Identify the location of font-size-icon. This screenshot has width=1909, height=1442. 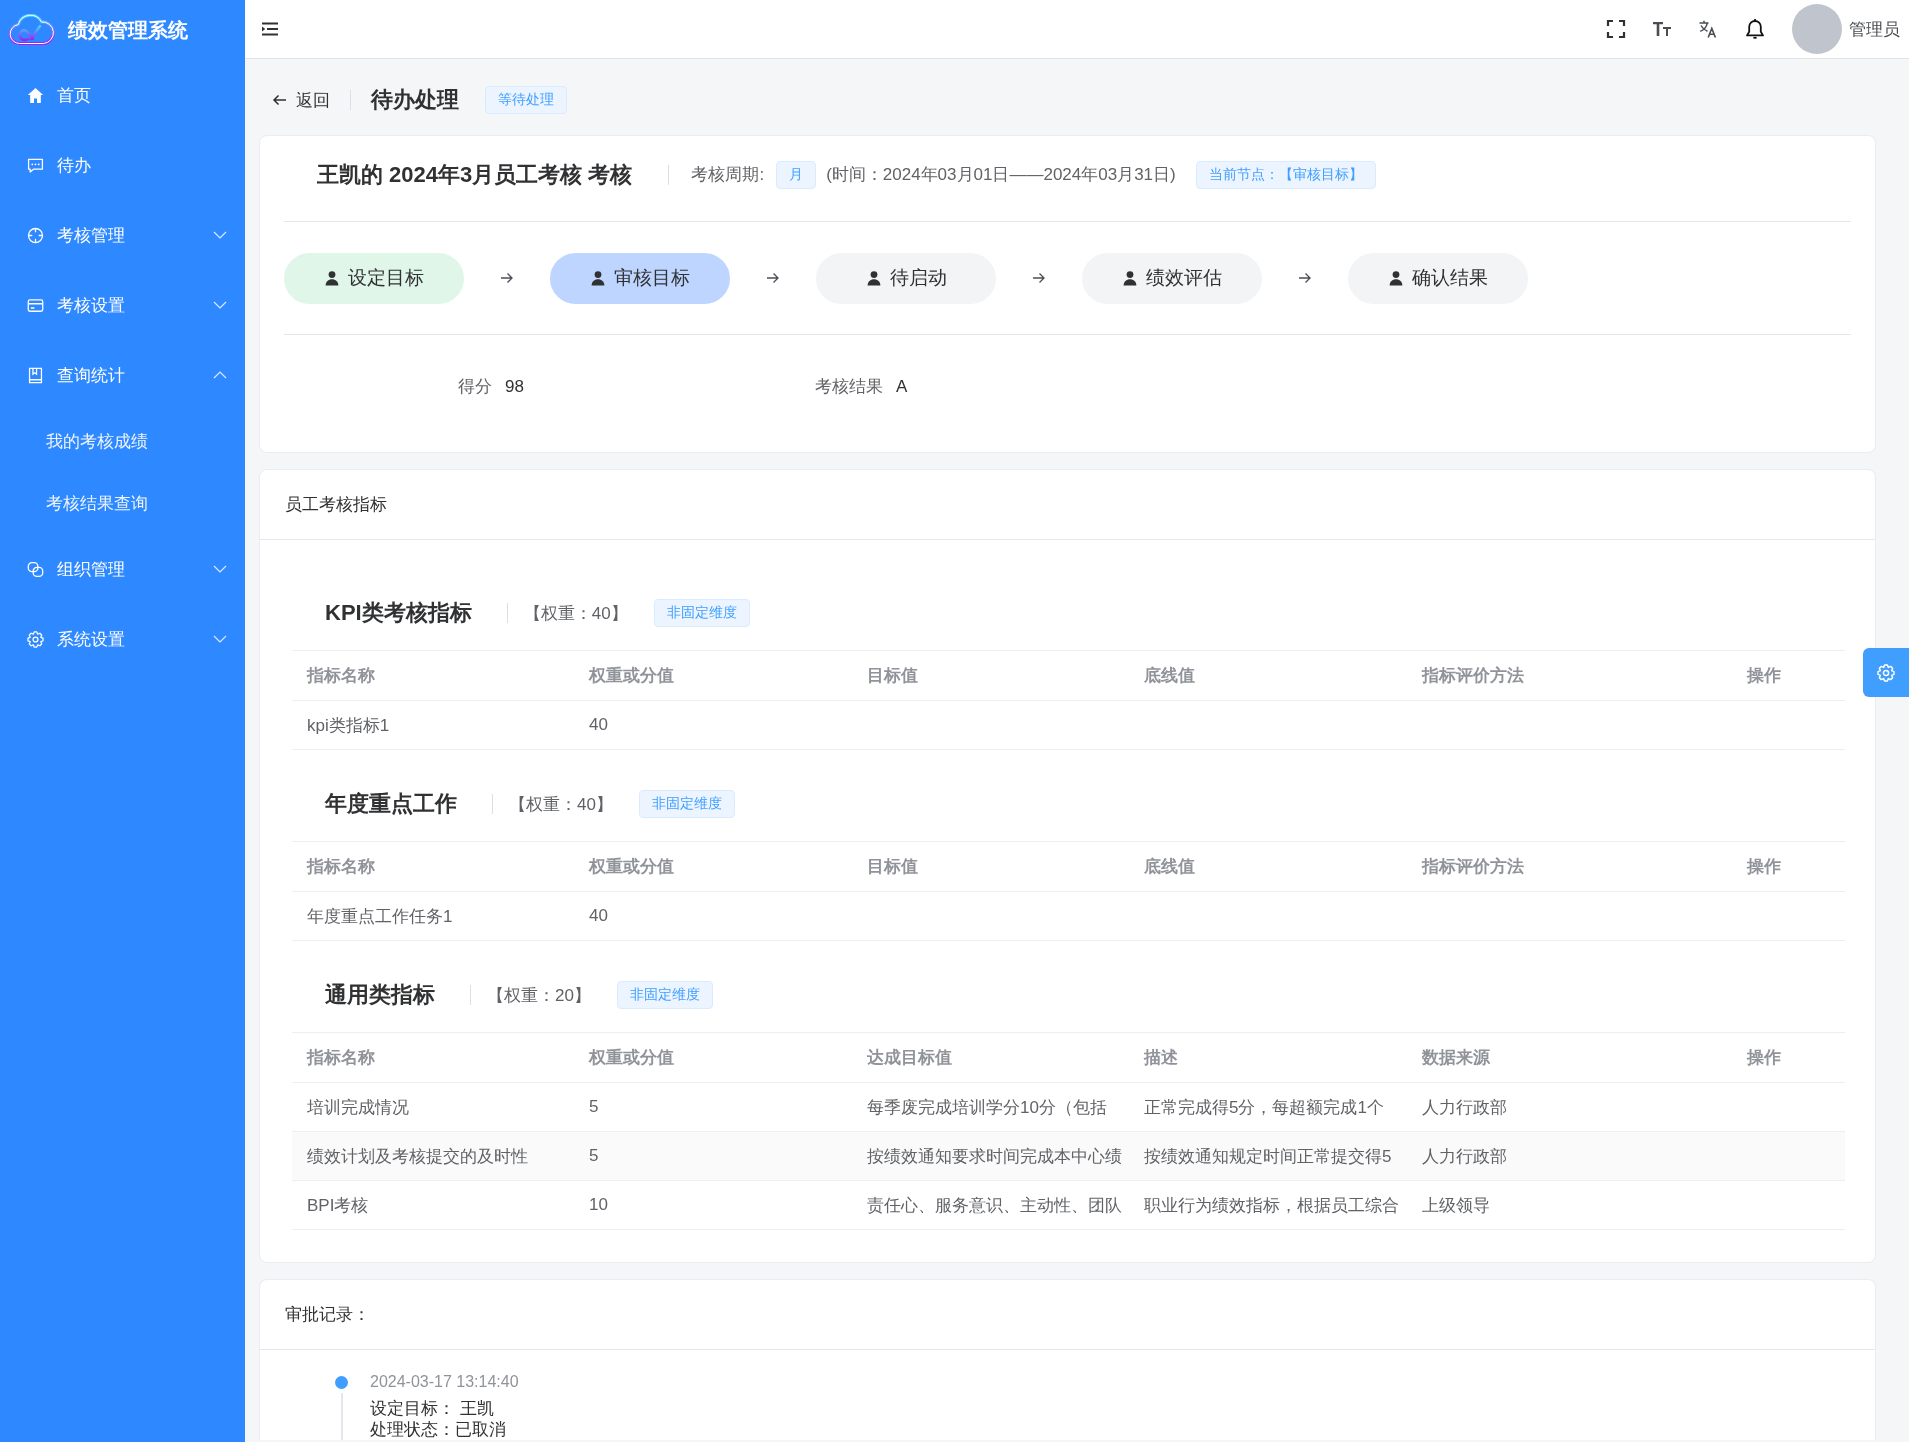
(1662, 29).